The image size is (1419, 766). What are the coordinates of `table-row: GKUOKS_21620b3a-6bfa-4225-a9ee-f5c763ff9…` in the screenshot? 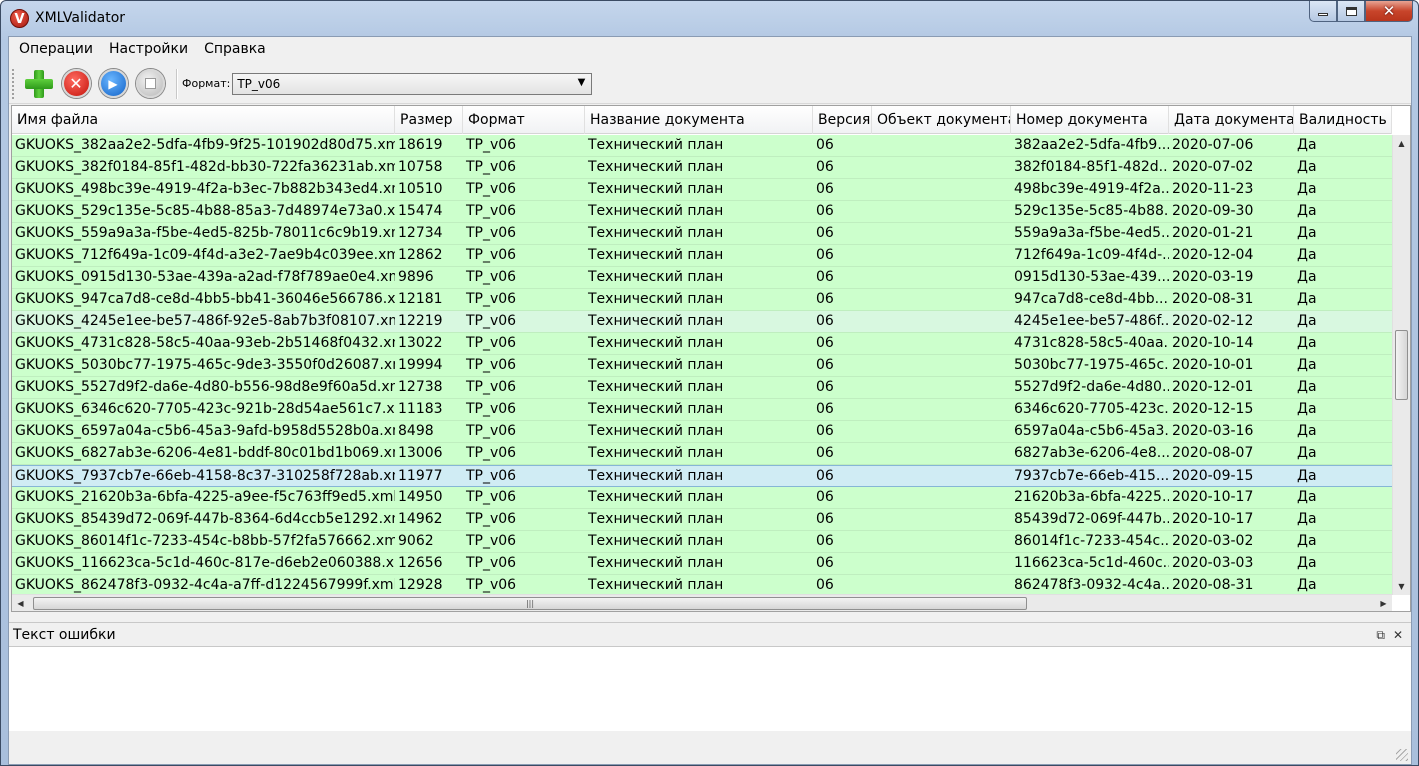 It's located at (702, 498).